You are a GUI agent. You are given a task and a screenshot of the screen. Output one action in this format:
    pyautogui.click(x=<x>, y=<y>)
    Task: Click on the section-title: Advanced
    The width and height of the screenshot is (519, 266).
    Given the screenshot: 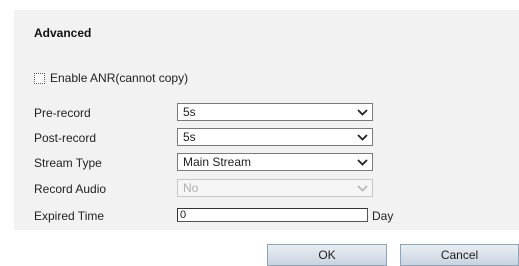 What is the action you would take?
    pyautogui.click(x=63, y=33)
    